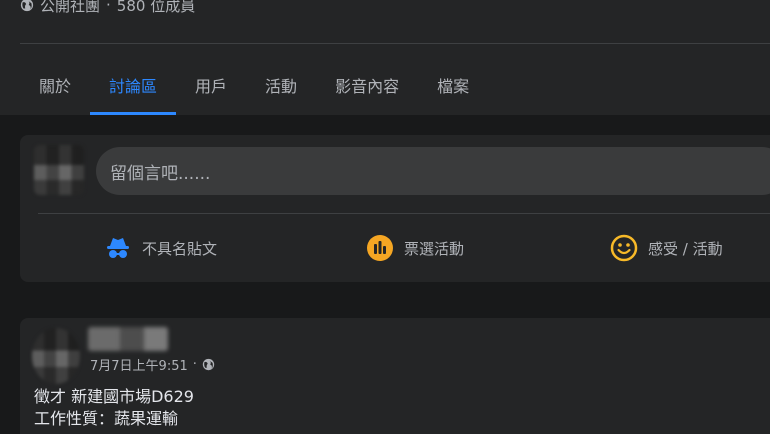 This screenshot has width=770, height=434. Describe the element at coordinates (114, 408) in the screenshot. I see `post-body: 徵才 新建國市場D629 工作性質：蔬果運輸` at that location.